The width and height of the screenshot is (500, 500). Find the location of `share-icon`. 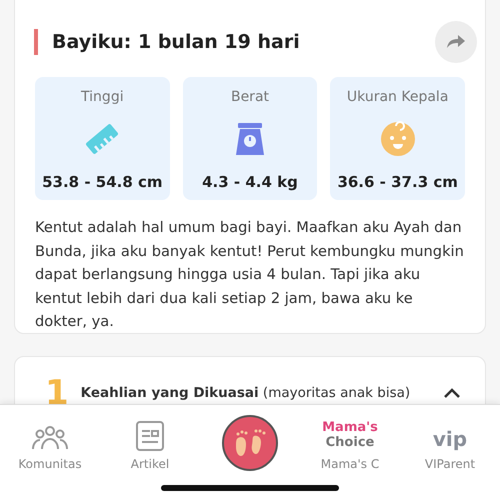

share-icon is located at coordinates (456, 42).